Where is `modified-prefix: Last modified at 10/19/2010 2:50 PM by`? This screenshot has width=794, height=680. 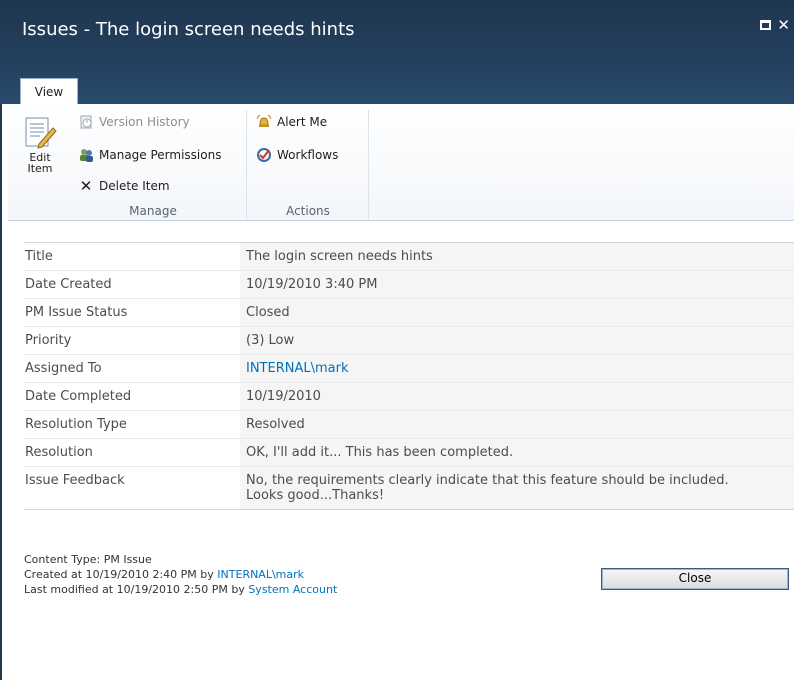
modified-prefix: Last modified at 10/19/2010 2:50 PM by is located at coordinates (136, 589).